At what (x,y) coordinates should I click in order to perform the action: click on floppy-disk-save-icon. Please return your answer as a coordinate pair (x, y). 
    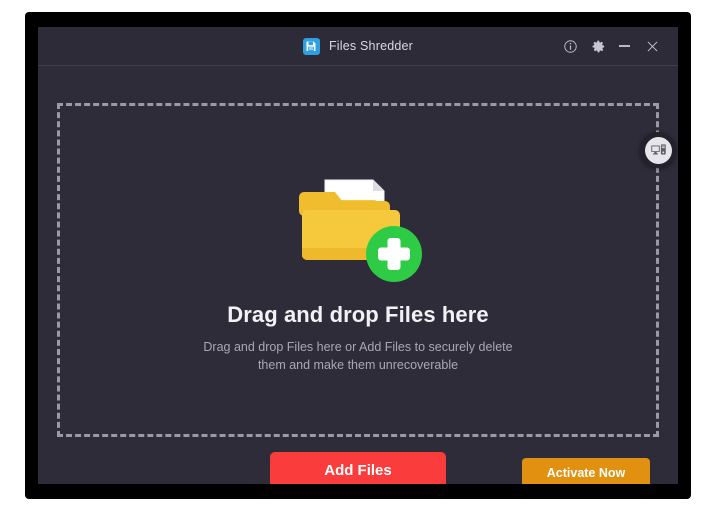
    Looking at the image, I should click on (311, 46).